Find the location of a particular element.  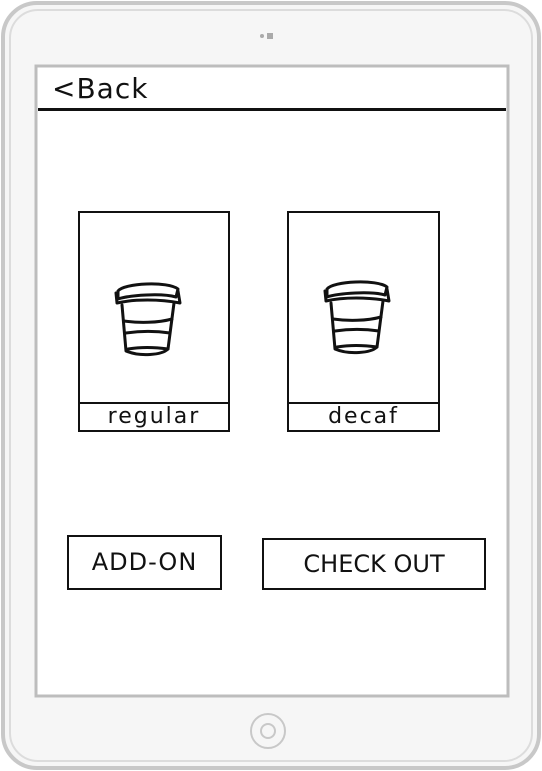

header-divider is located at coordinates (272, 109).